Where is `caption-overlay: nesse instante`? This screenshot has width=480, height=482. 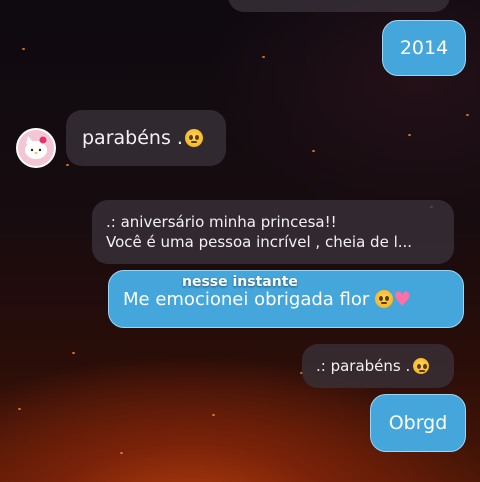 caption-overlay: nesse instante is located at coordinates (240, 282).